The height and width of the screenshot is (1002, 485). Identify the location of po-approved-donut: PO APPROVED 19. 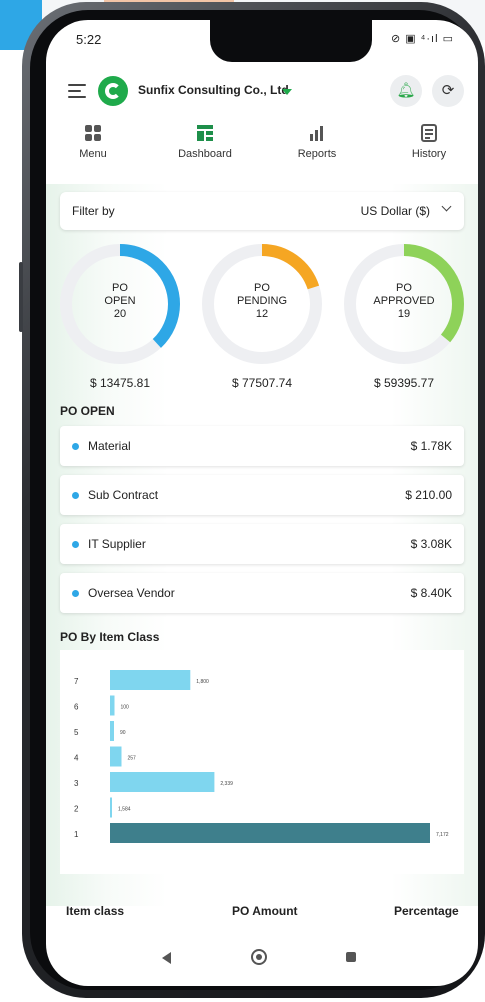
(404, 304).